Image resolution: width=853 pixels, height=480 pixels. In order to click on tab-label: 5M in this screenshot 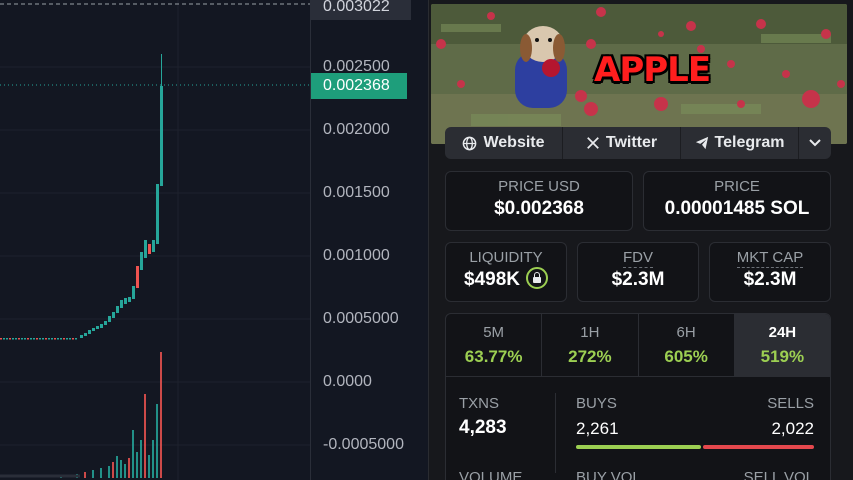, I will do `click(494, 332)`.